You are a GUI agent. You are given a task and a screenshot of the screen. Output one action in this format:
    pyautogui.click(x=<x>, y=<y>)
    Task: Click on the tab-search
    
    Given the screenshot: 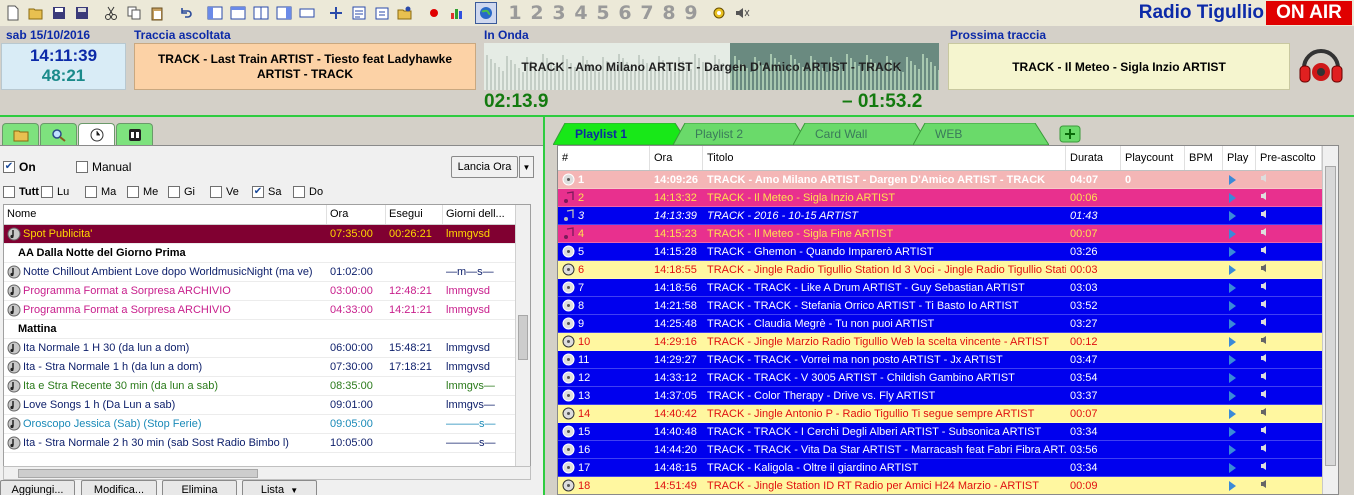 What is the action you would take?
    pyautogui.click(x=58, y=134)
    